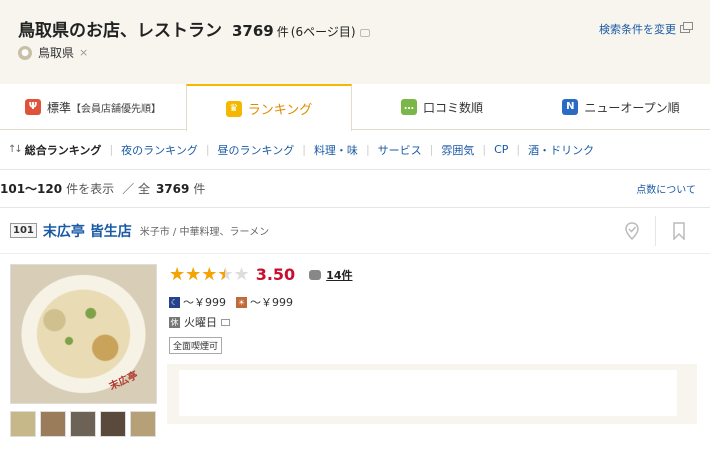 Image resolution: width=720 pixels, height=459 pixels. Describe the element at coordinates (15, 149) in the screenshot. I see `sort-icon: ↑↓` at that location.